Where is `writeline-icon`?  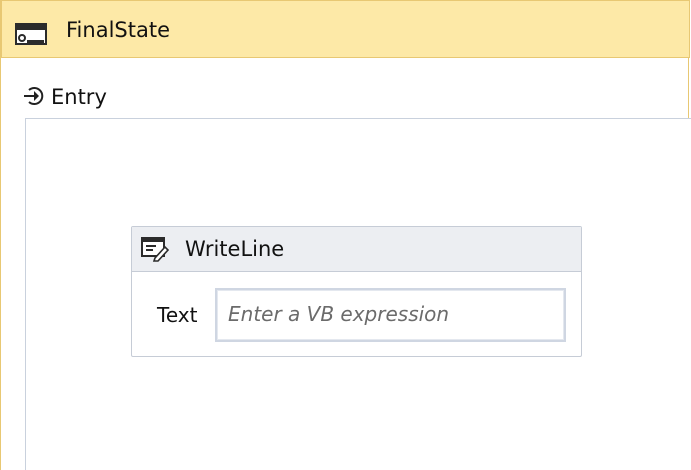 writeline-icon is located at coordinates (155, 249).